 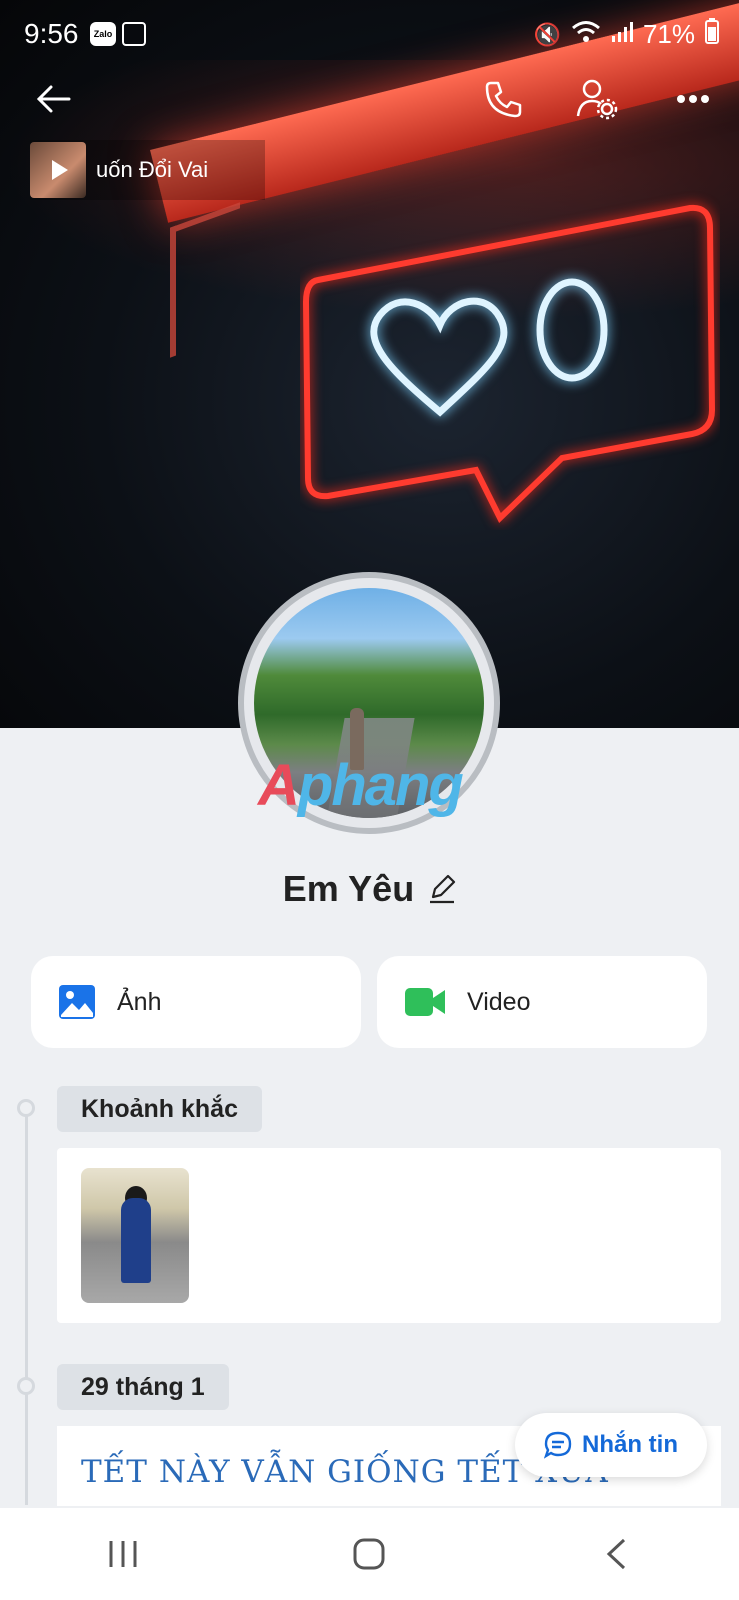 I want to click on profile-name: Em Yêu, so click(x=348, y=888).